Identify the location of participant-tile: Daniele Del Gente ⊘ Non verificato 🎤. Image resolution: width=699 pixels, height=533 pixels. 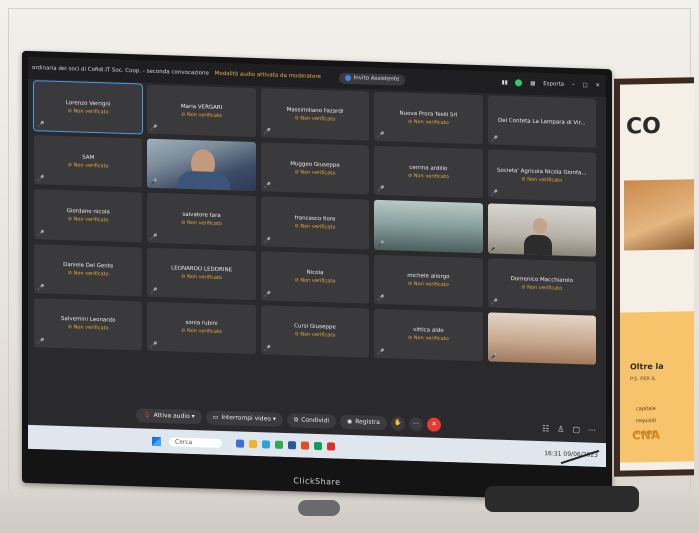
(88, 270).